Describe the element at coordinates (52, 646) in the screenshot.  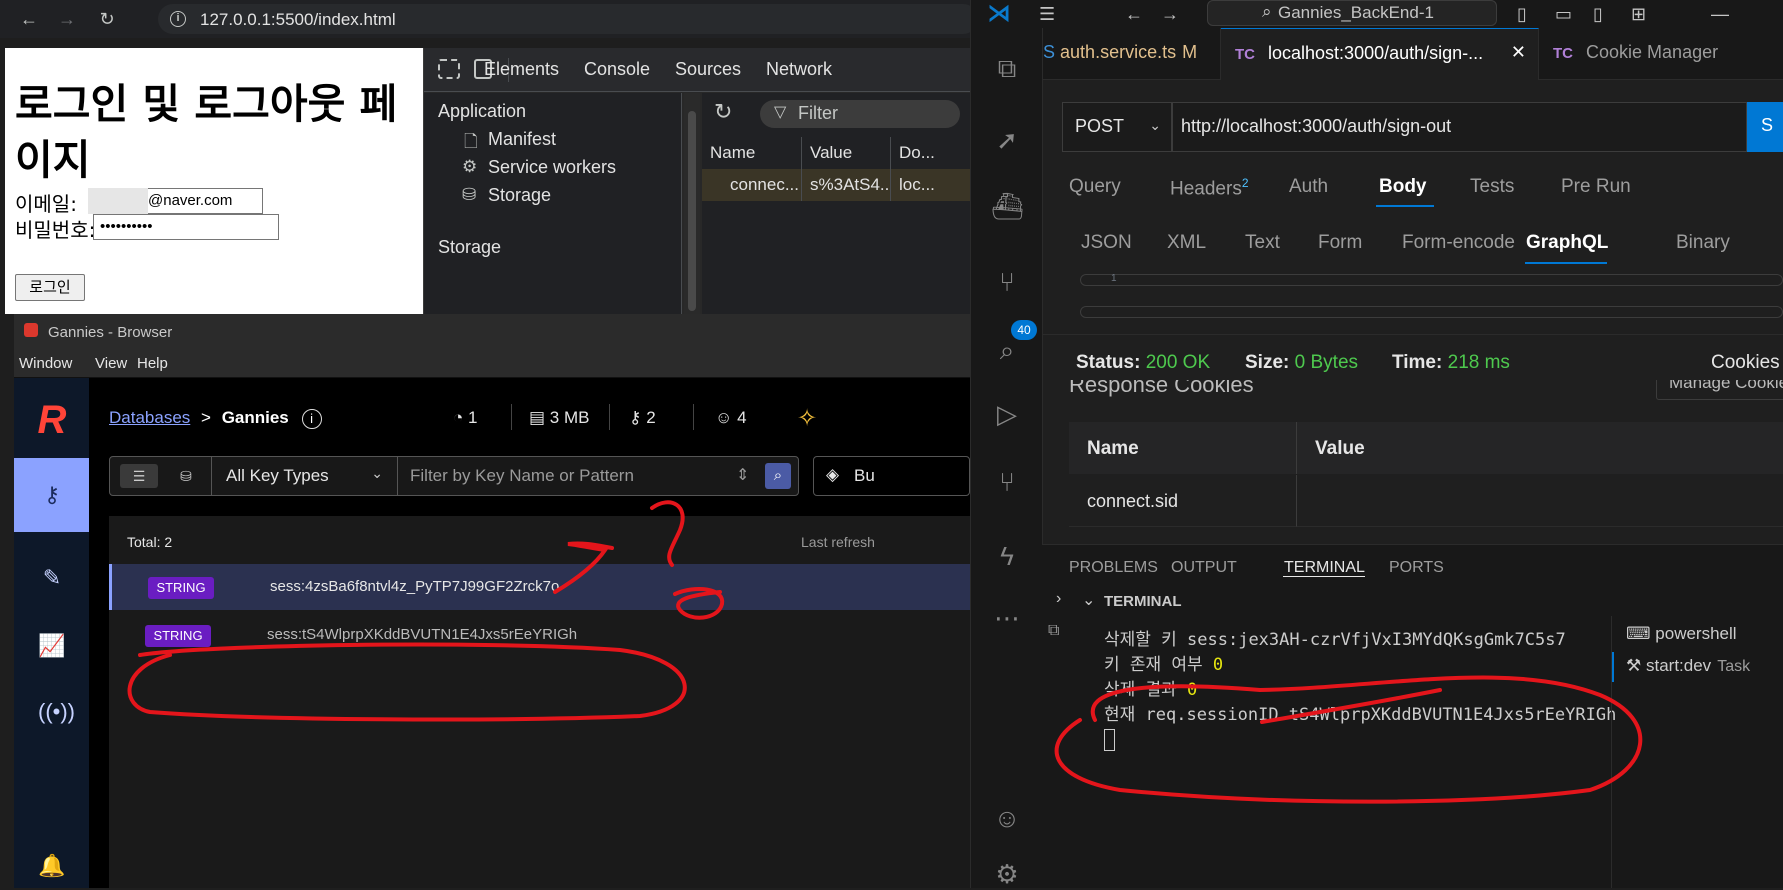
I see `analytics-icon: 📈` at that location.